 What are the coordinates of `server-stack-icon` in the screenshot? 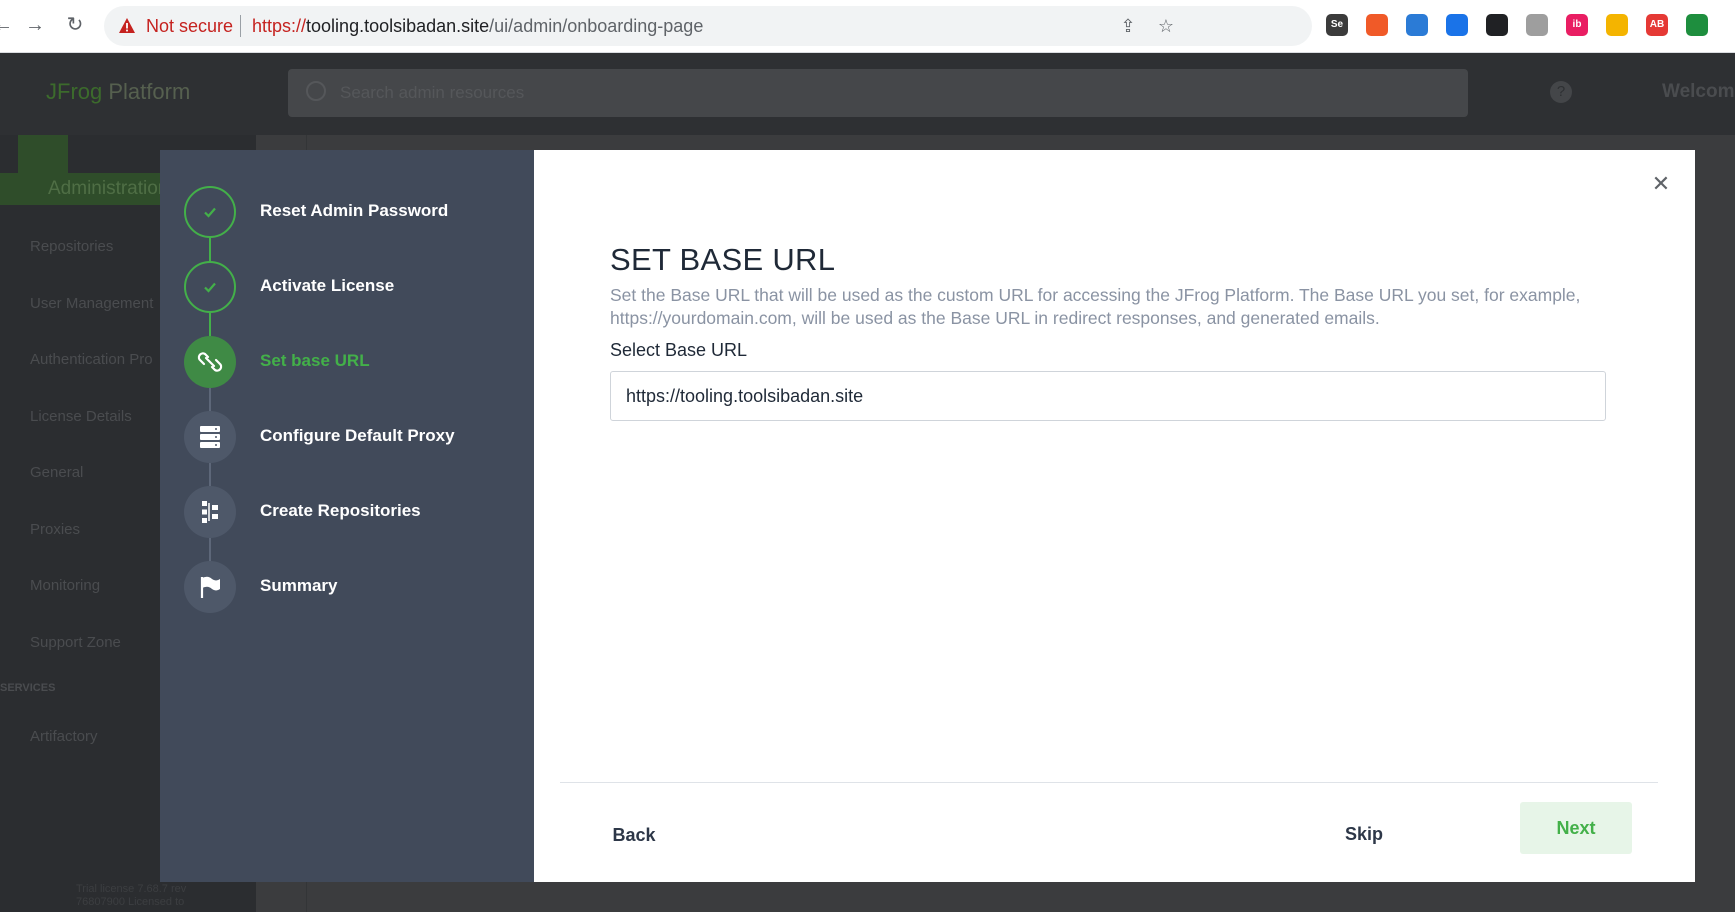 It's located at (210, 437).